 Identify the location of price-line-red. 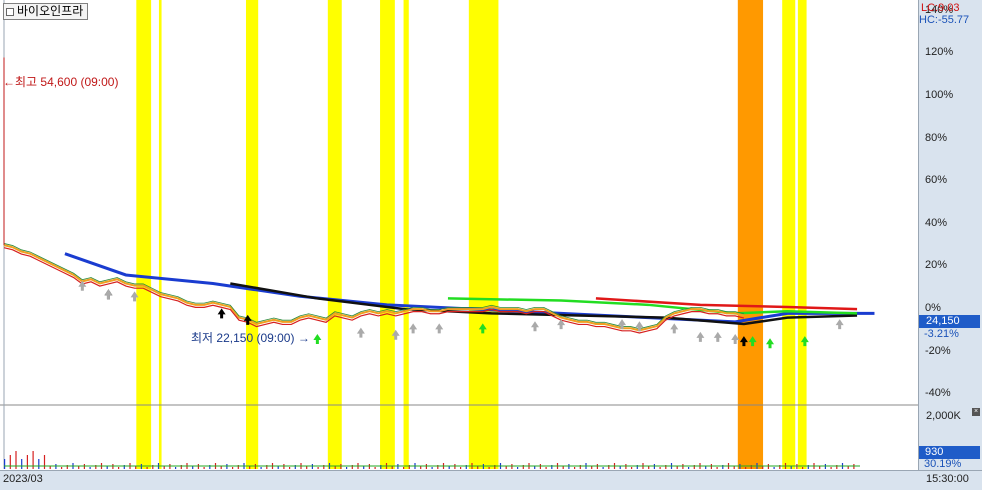
(374, 290).